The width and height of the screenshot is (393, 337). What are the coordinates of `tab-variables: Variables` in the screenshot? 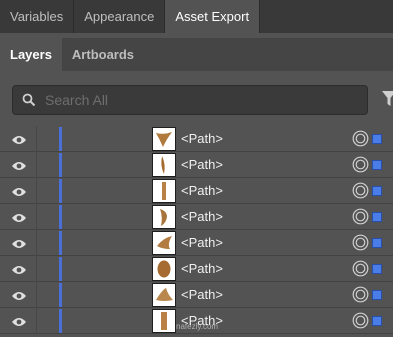 It's located at (37, 16).